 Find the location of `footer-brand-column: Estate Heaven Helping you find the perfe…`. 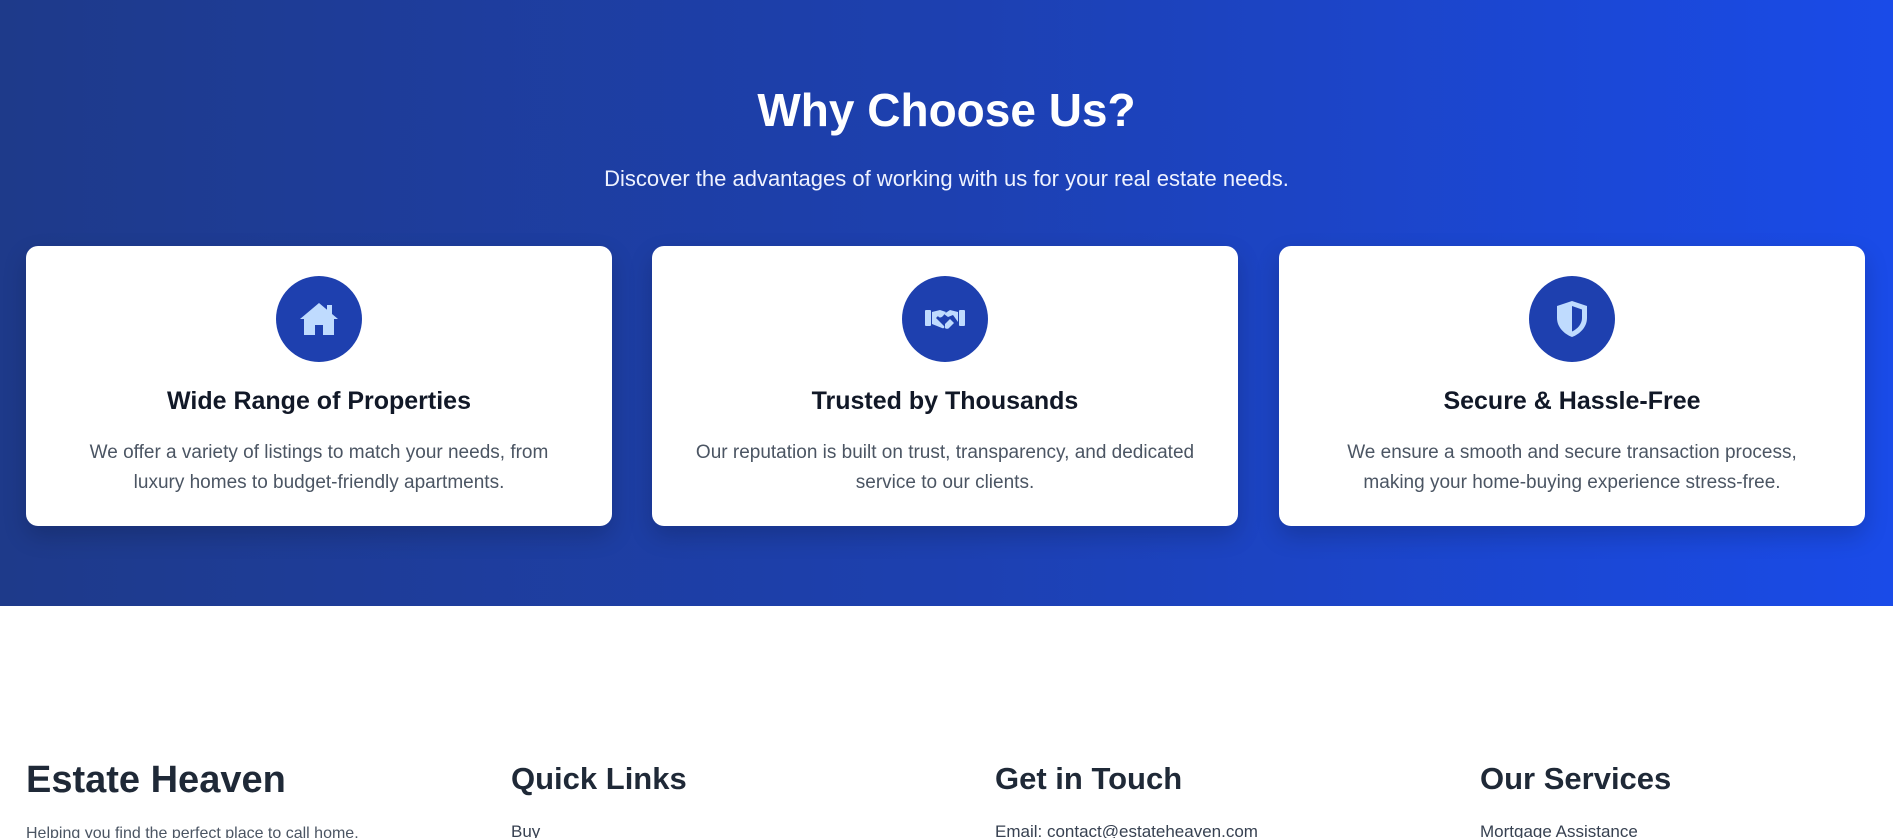

footer-brand-column: Estate Heaven Helping you find the perfe… is located at coordinates (246, 722).